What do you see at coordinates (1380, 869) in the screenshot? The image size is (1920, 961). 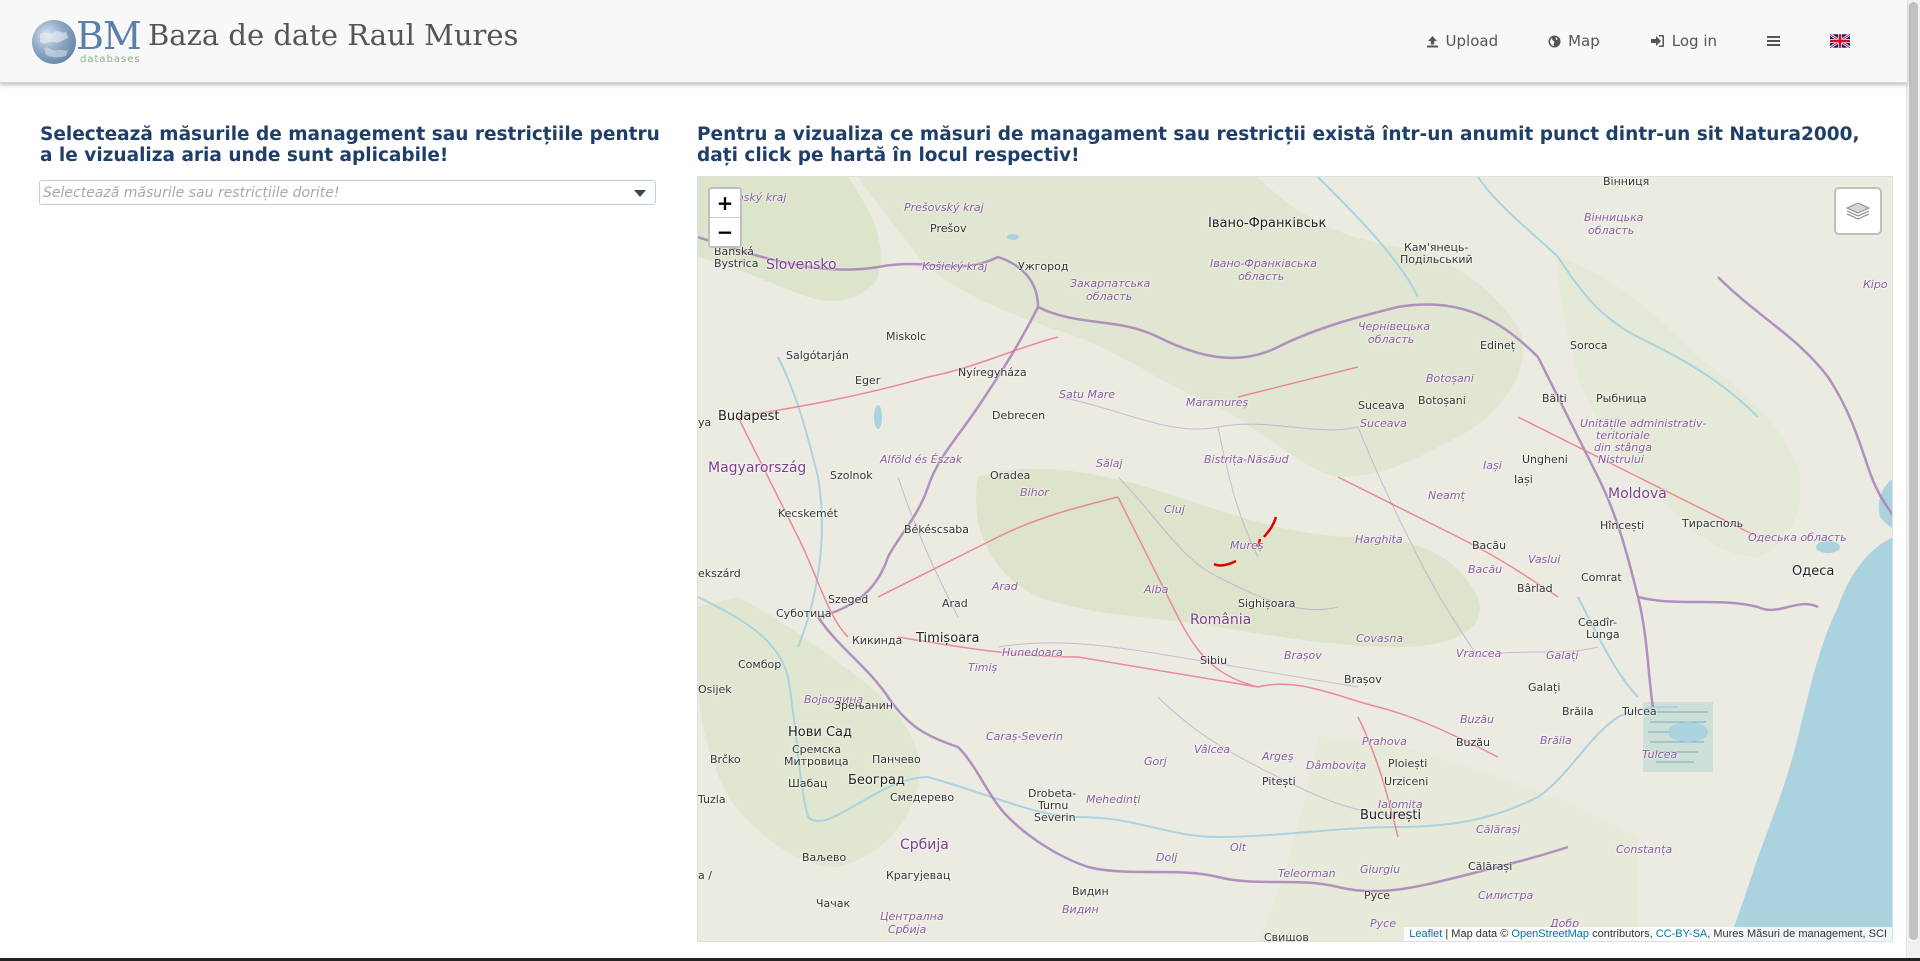 I see `map-label-giurgiu: Giurgiu` at bounding box center [1380, 869].